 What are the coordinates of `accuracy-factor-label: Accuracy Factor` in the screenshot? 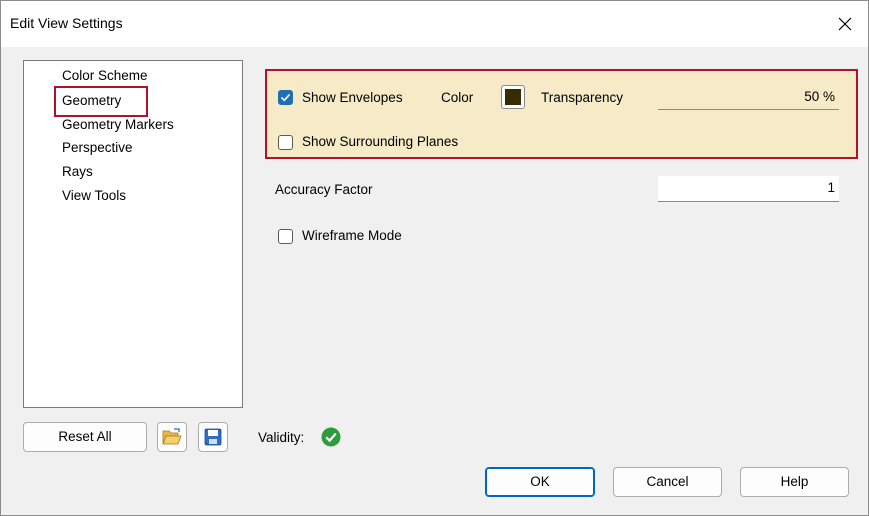 It's located at (324, 189).